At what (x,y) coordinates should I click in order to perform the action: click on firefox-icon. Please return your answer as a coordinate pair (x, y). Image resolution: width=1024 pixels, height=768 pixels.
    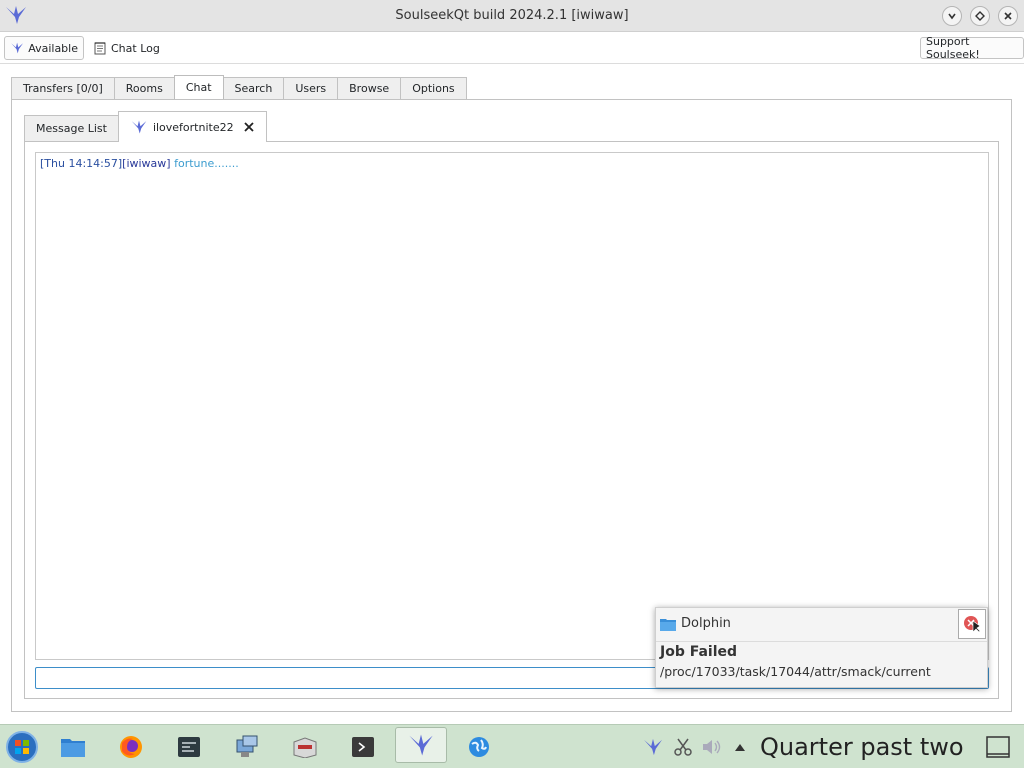
    Looking at the image, I should click on (131, 747).